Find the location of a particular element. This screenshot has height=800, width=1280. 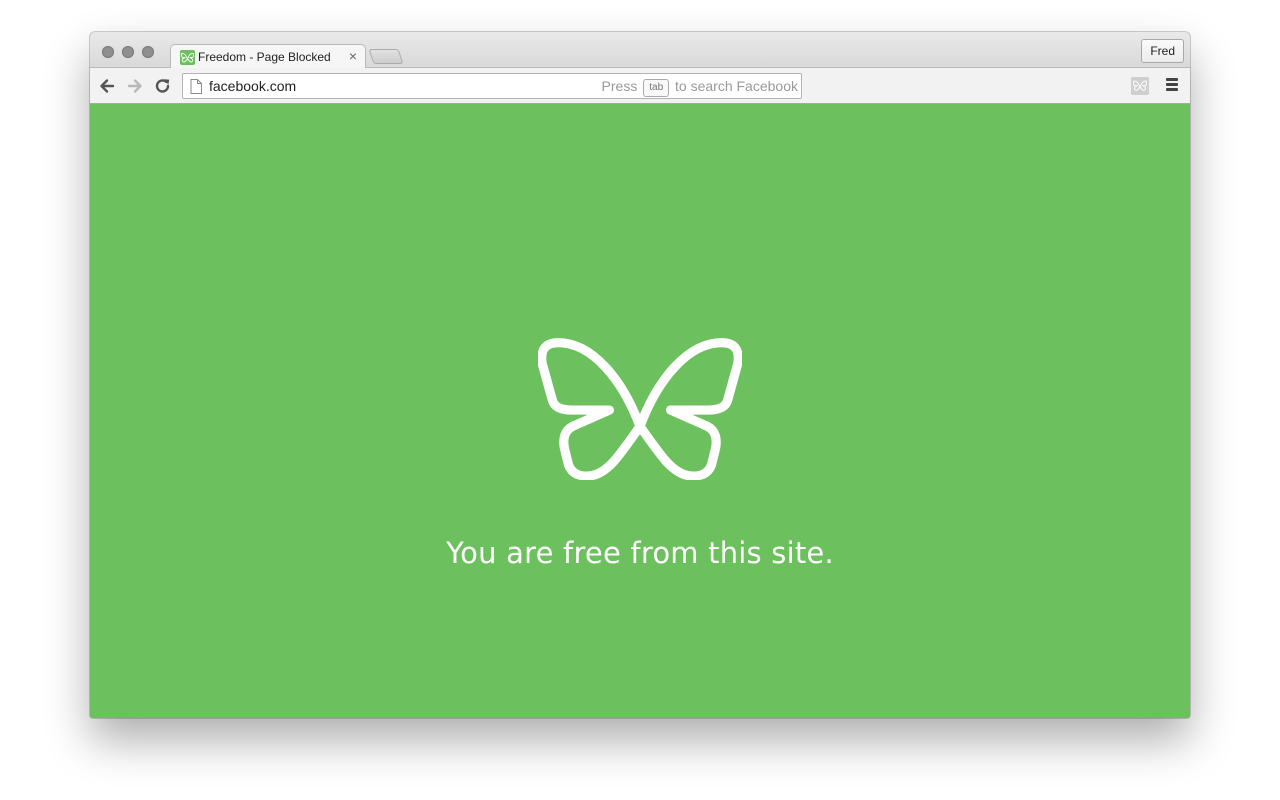

butterfly-logo is located at coordinates (640, 409).